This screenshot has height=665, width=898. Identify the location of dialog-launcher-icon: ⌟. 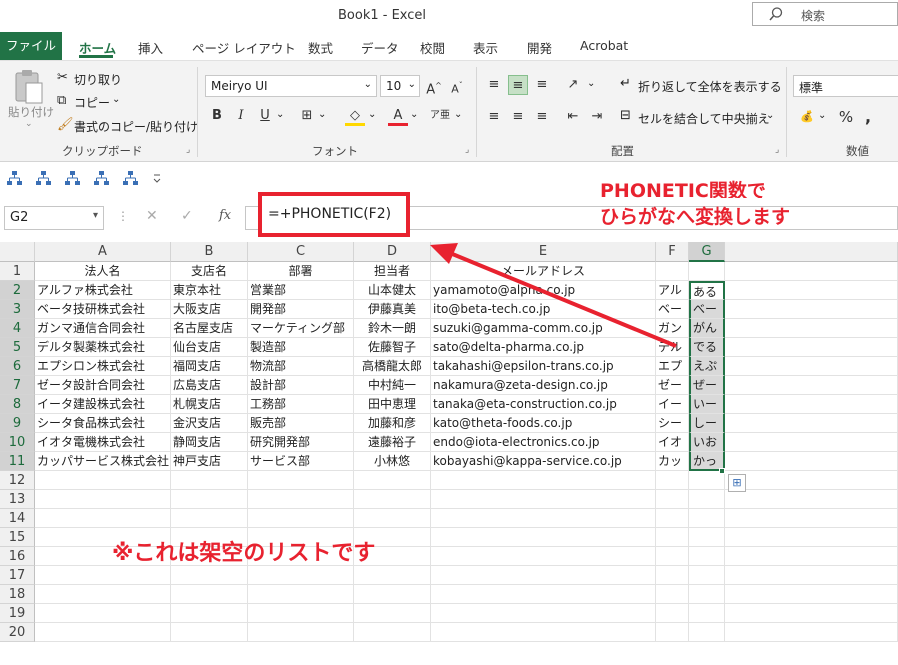
(467, 150).